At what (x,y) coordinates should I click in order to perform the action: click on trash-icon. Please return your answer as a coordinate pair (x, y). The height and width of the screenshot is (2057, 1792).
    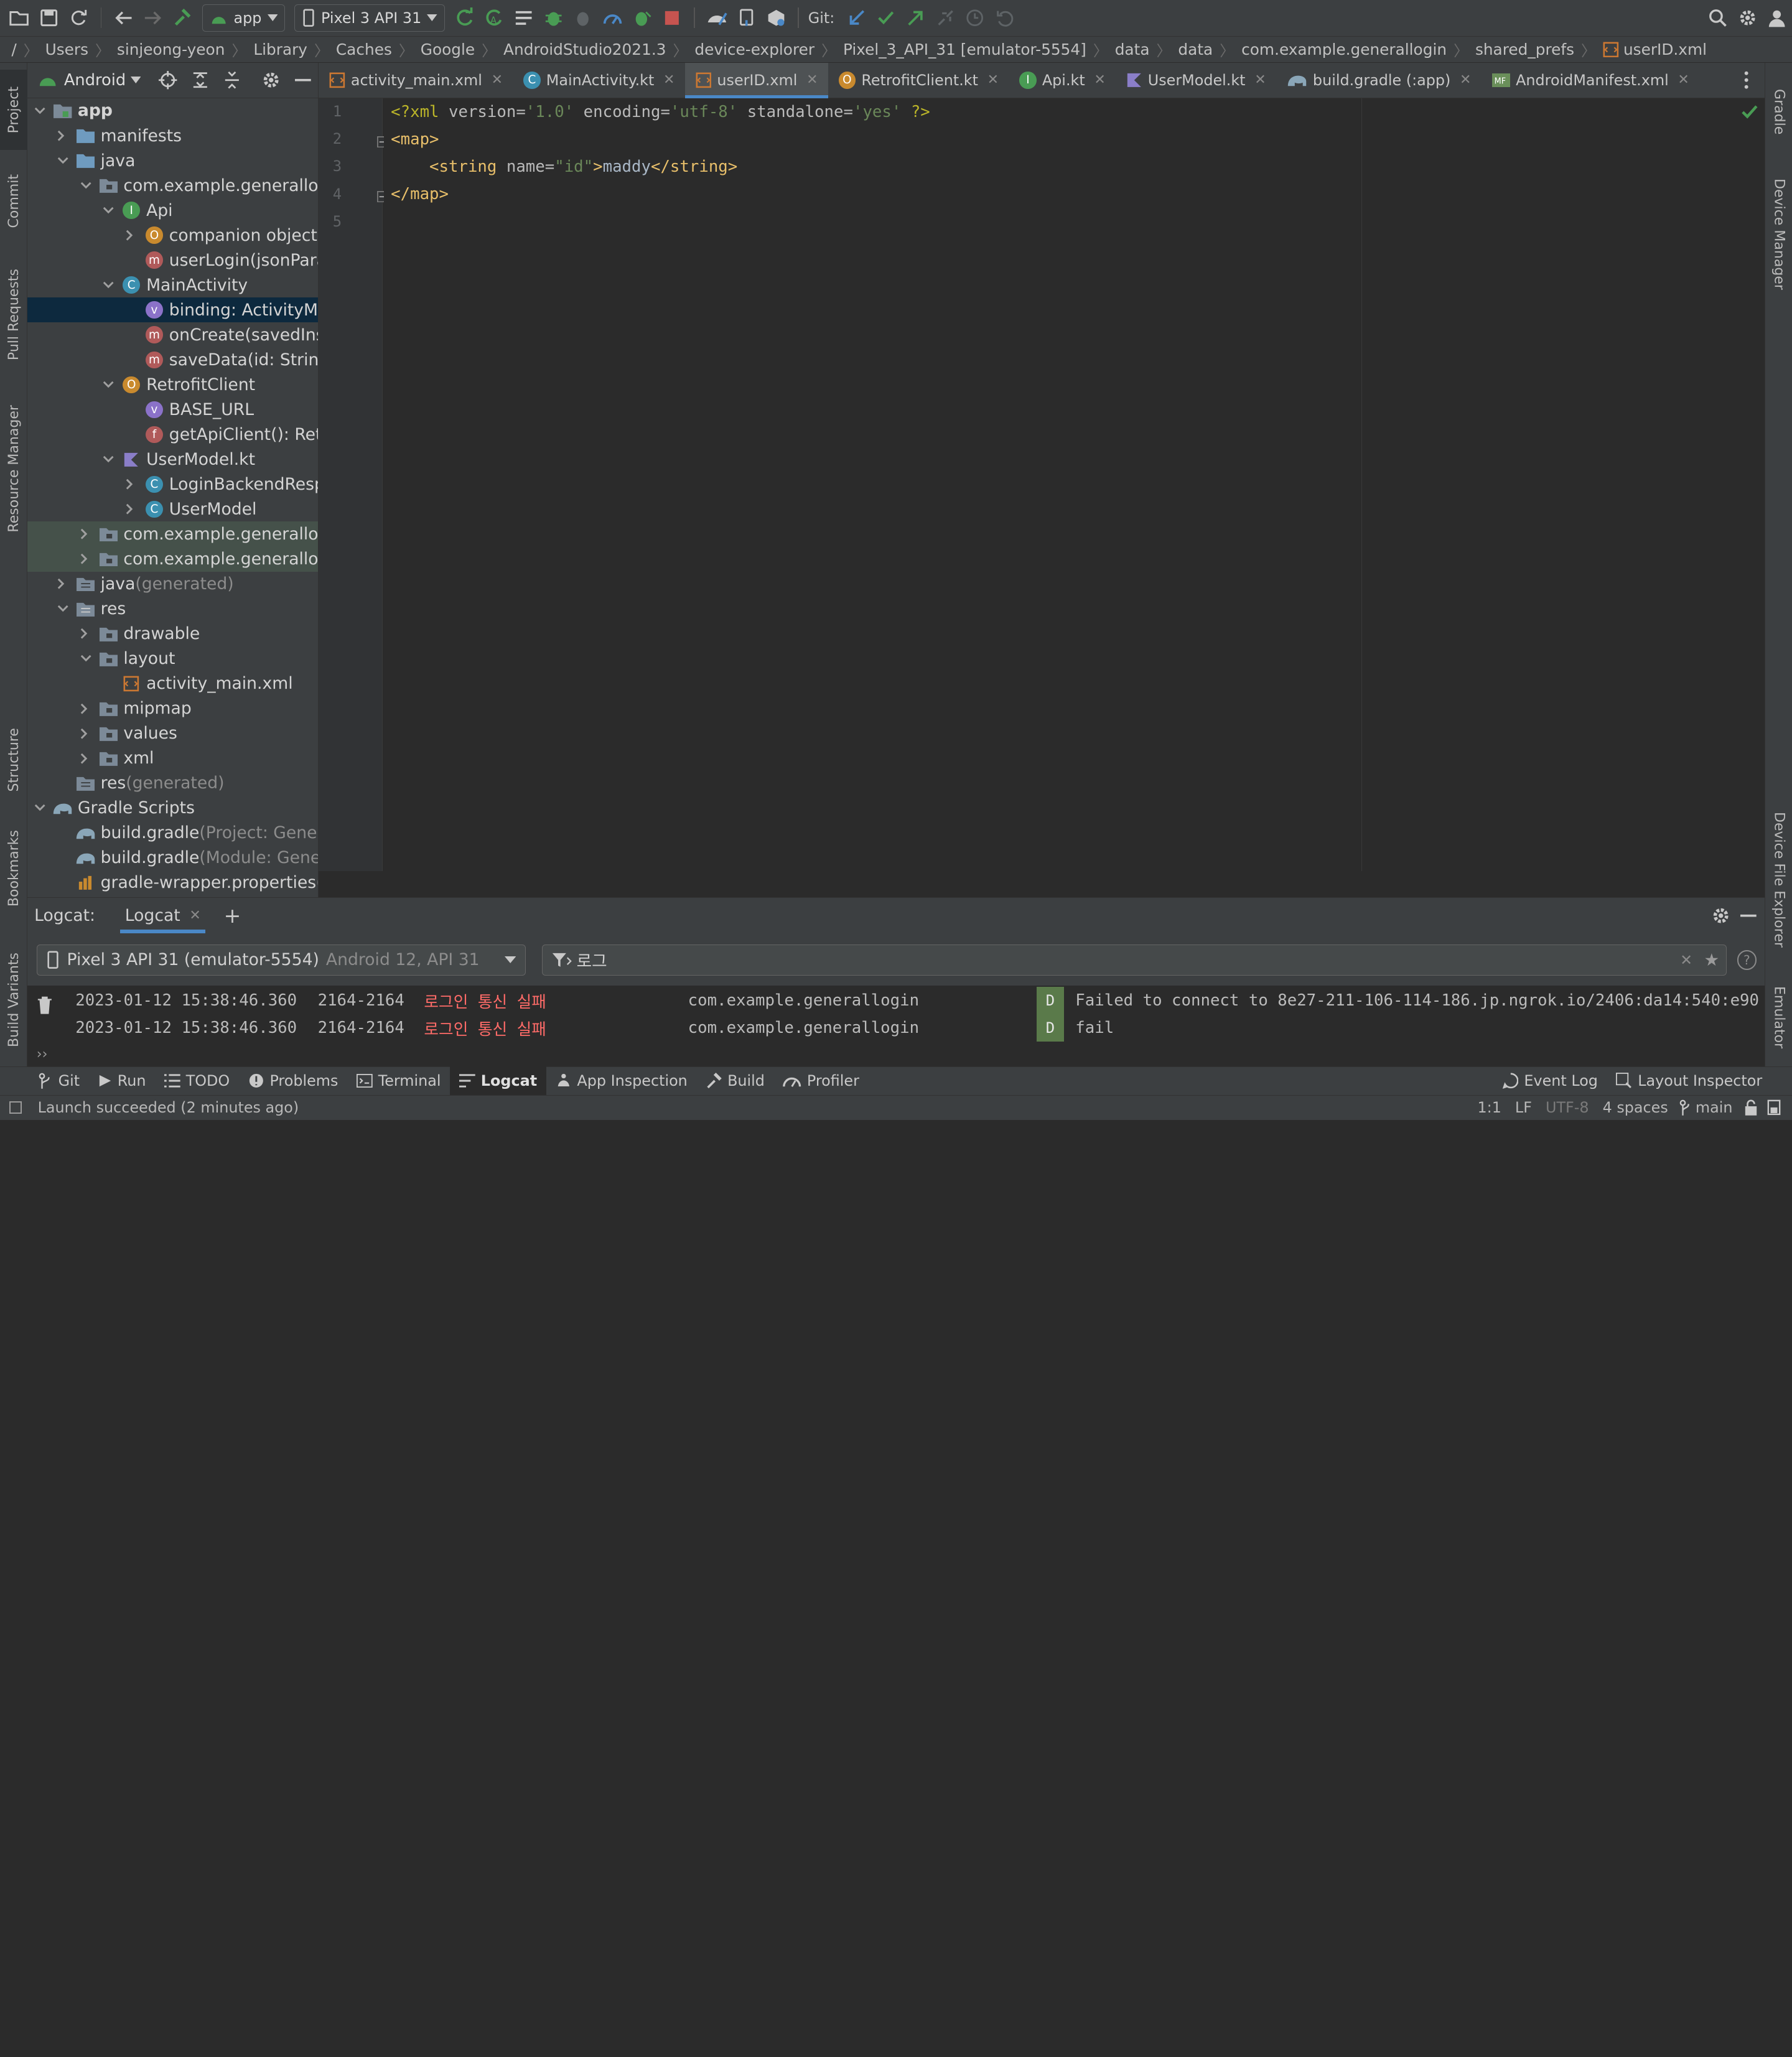
    Looking at the image, I should click on (45, 1005).